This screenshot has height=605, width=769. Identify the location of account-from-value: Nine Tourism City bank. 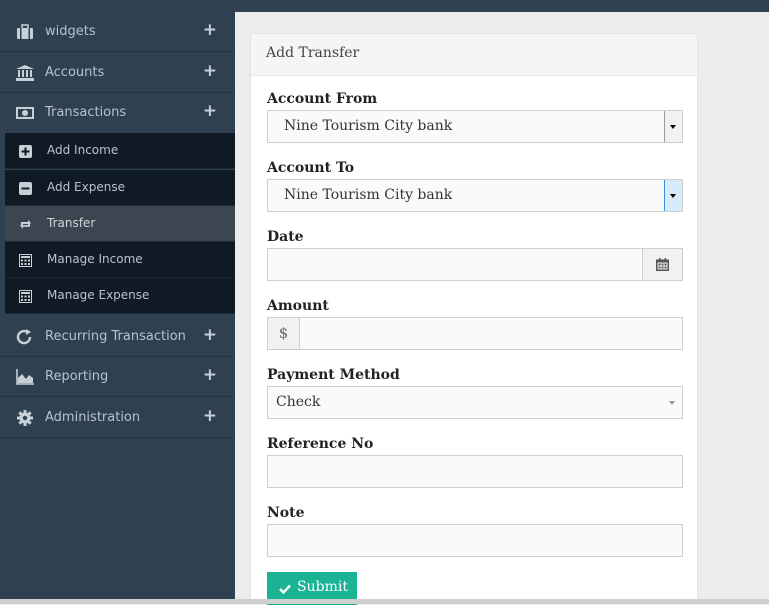
(368, 126).